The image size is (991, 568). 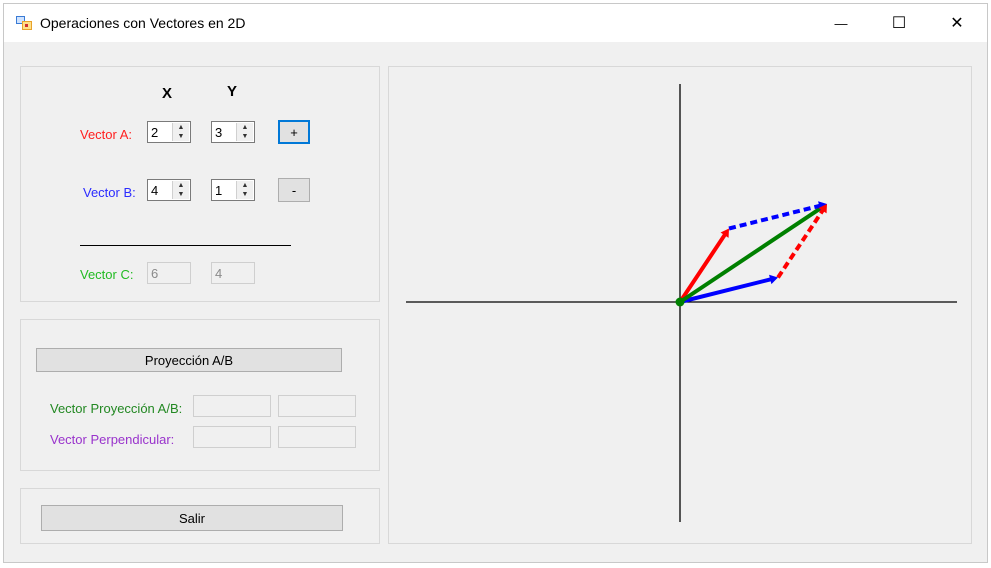 I want to click on minimize-icon: —, so click(x=841, y=23).